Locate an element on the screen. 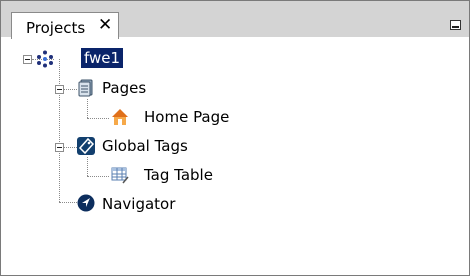  tab-projects: Projects ✕ is located at coordinates (65, 25).